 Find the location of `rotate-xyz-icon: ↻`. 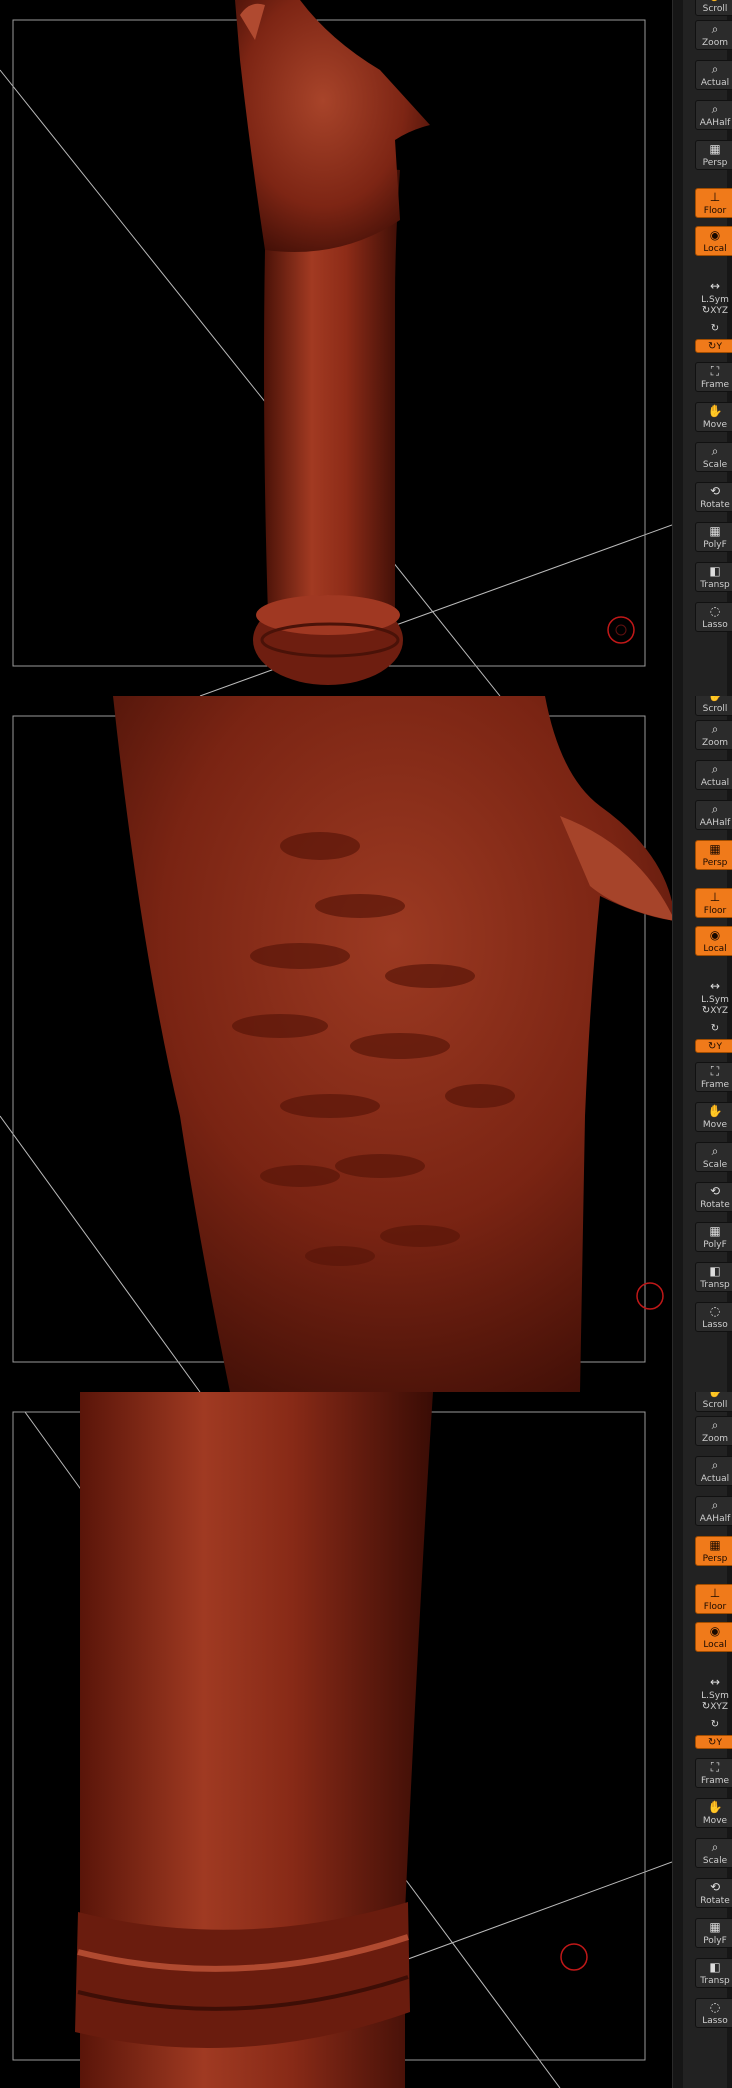

rotate-xyz-icon: ↻ is located at coordinates (706, 1010).